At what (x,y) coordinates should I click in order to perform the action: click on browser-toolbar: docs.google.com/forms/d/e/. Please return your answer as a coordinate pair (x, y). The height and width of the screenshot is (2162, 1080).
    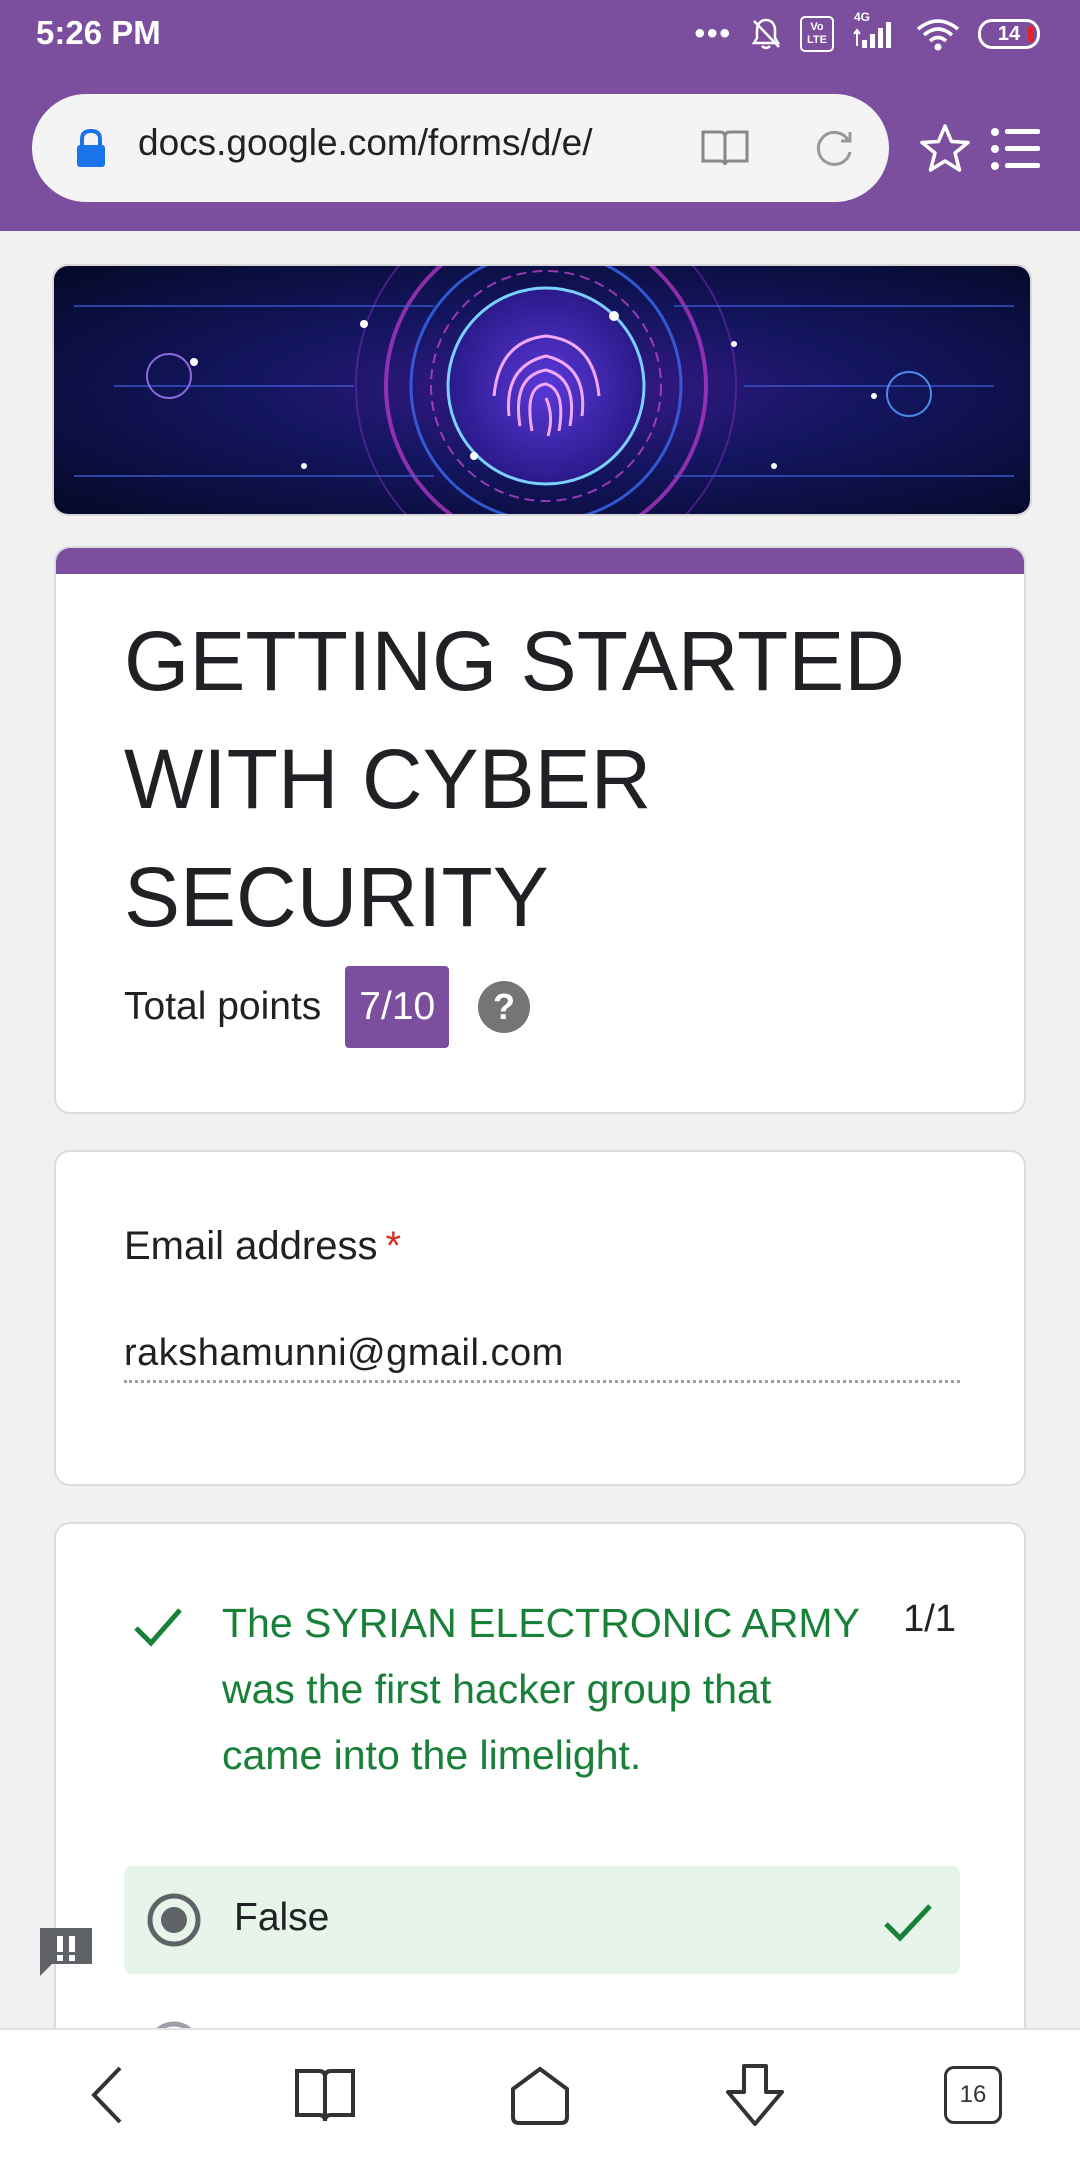
    Looking at the image, I should click on (540, 150).